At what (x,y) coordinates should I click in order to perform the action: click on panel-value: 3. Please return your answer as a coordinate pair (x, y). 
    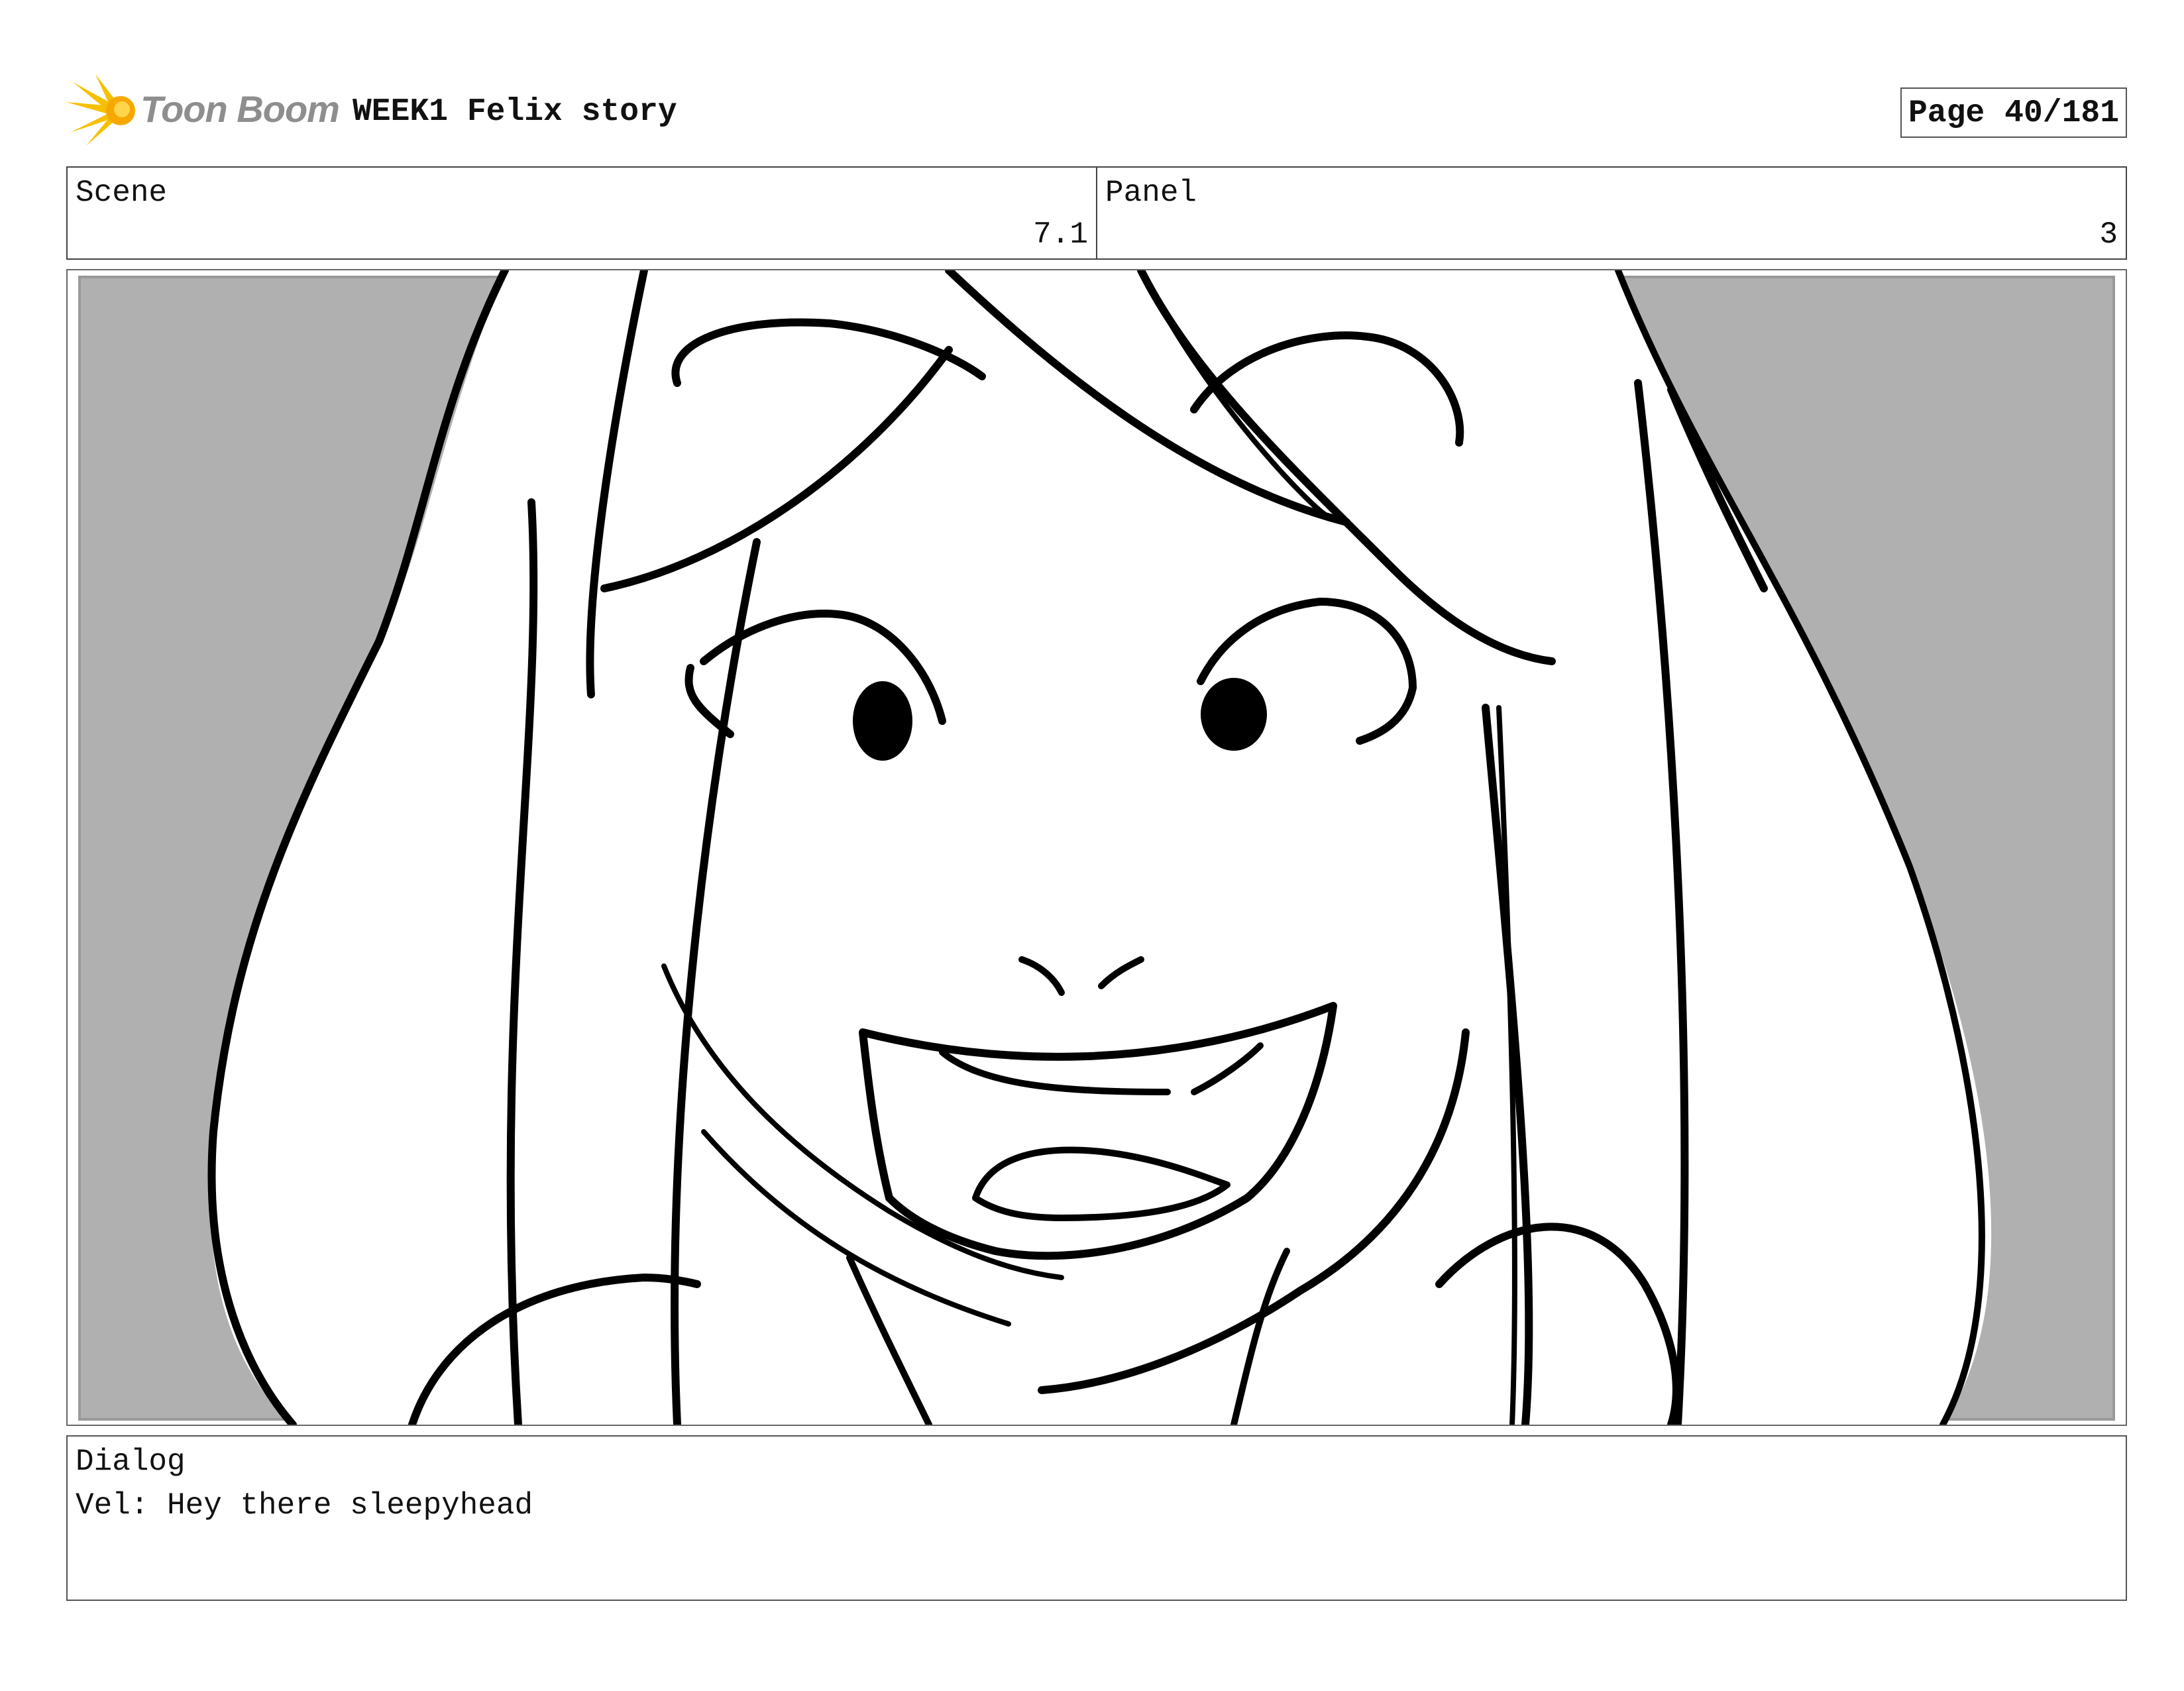
    Looking at the image, I should click on (2108, 235).